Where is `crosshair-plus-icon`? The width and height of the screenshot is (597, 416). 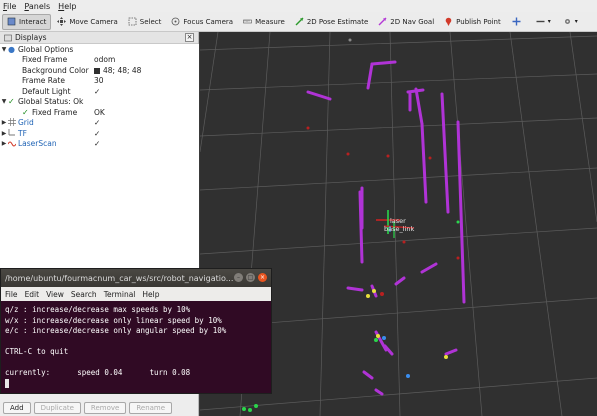 crosshair-plus-icon is located at coordinates (516, 21).